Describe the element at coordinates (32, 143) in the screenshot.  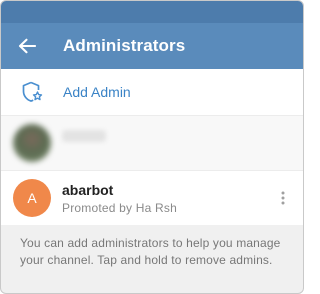
I see `avatar` at that location.